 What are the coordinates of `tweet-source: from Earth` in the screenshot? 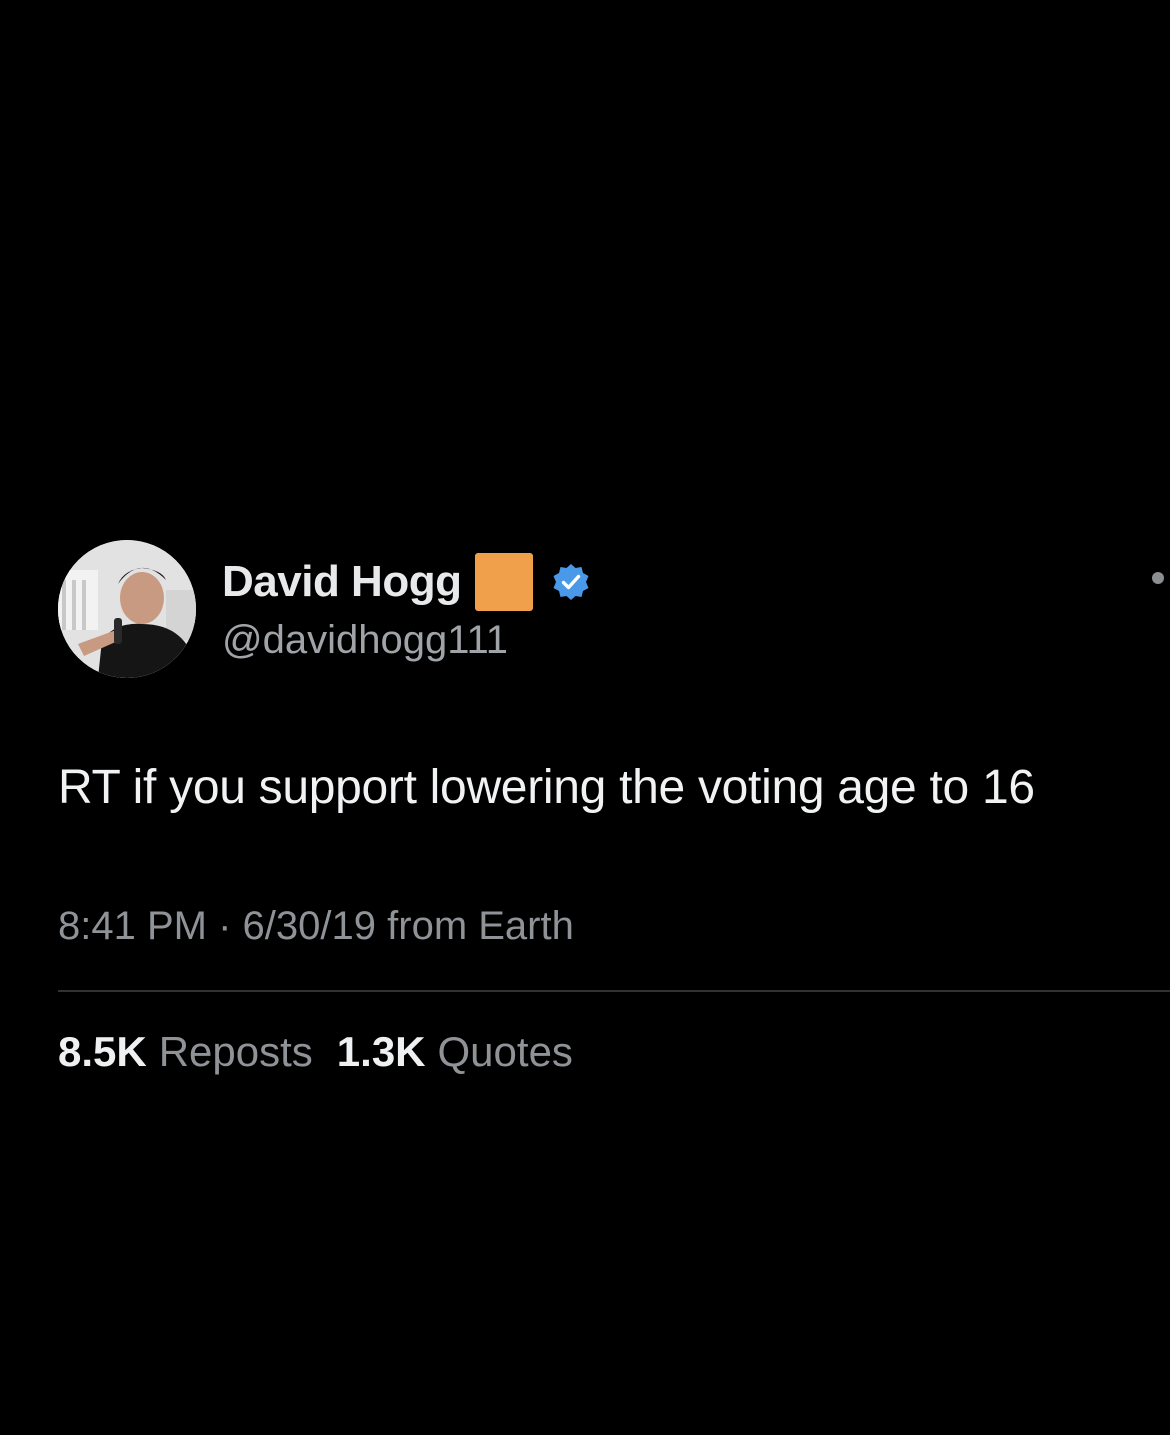 It's located at (480, 926).